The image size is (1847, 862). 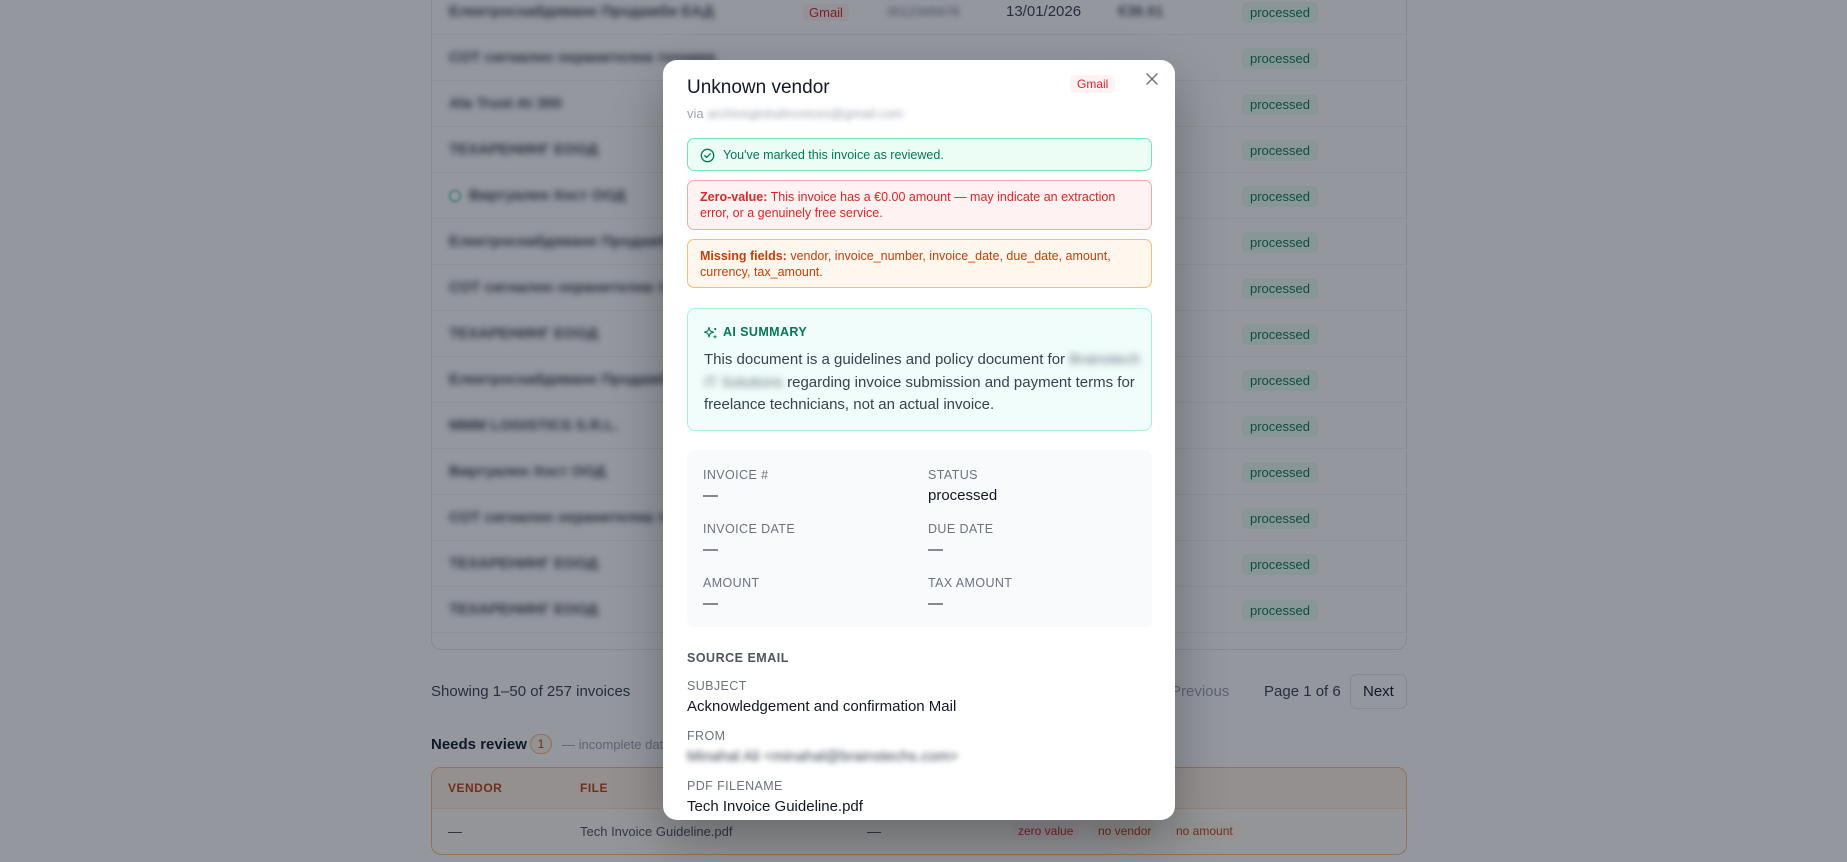 I want to click on via-prefix: via, so click(x=695, y=113).